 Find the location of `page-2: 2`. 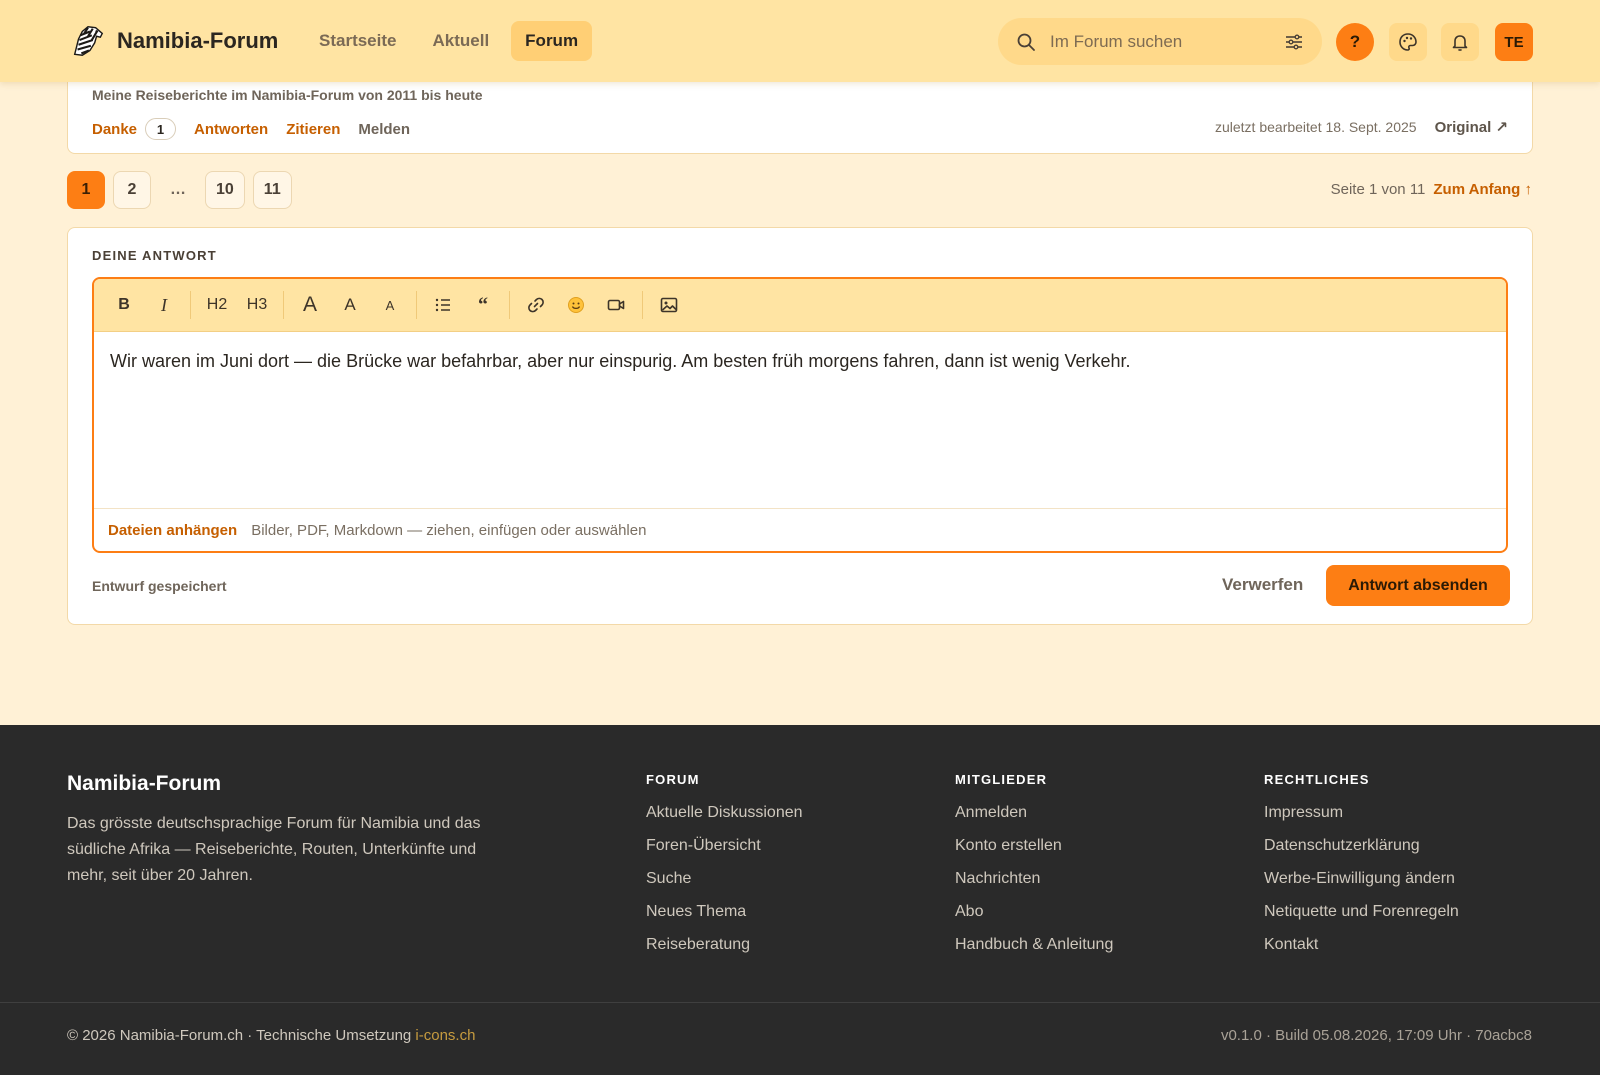

page-2: 2 is located at coordinates (132, 190).